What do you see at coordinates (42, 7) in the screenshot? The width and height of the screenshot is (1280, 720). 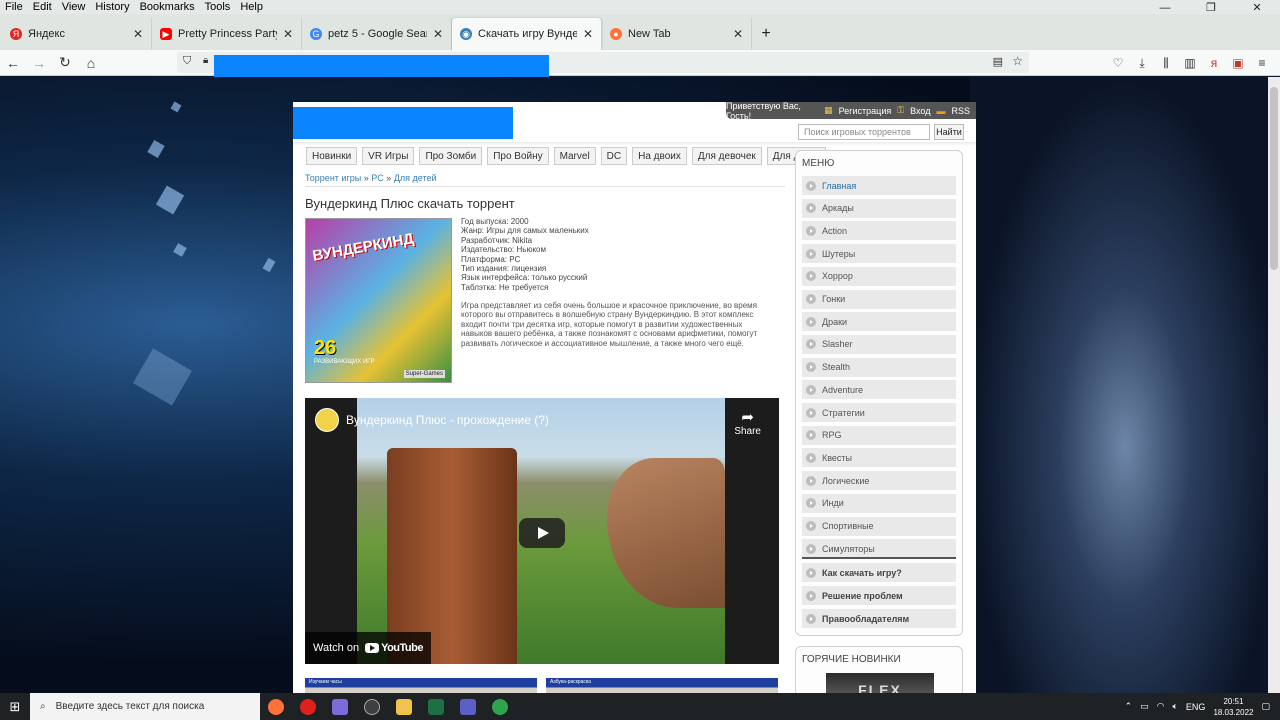 I see `menu-edit: Edit` at bounding box center [42, 7].